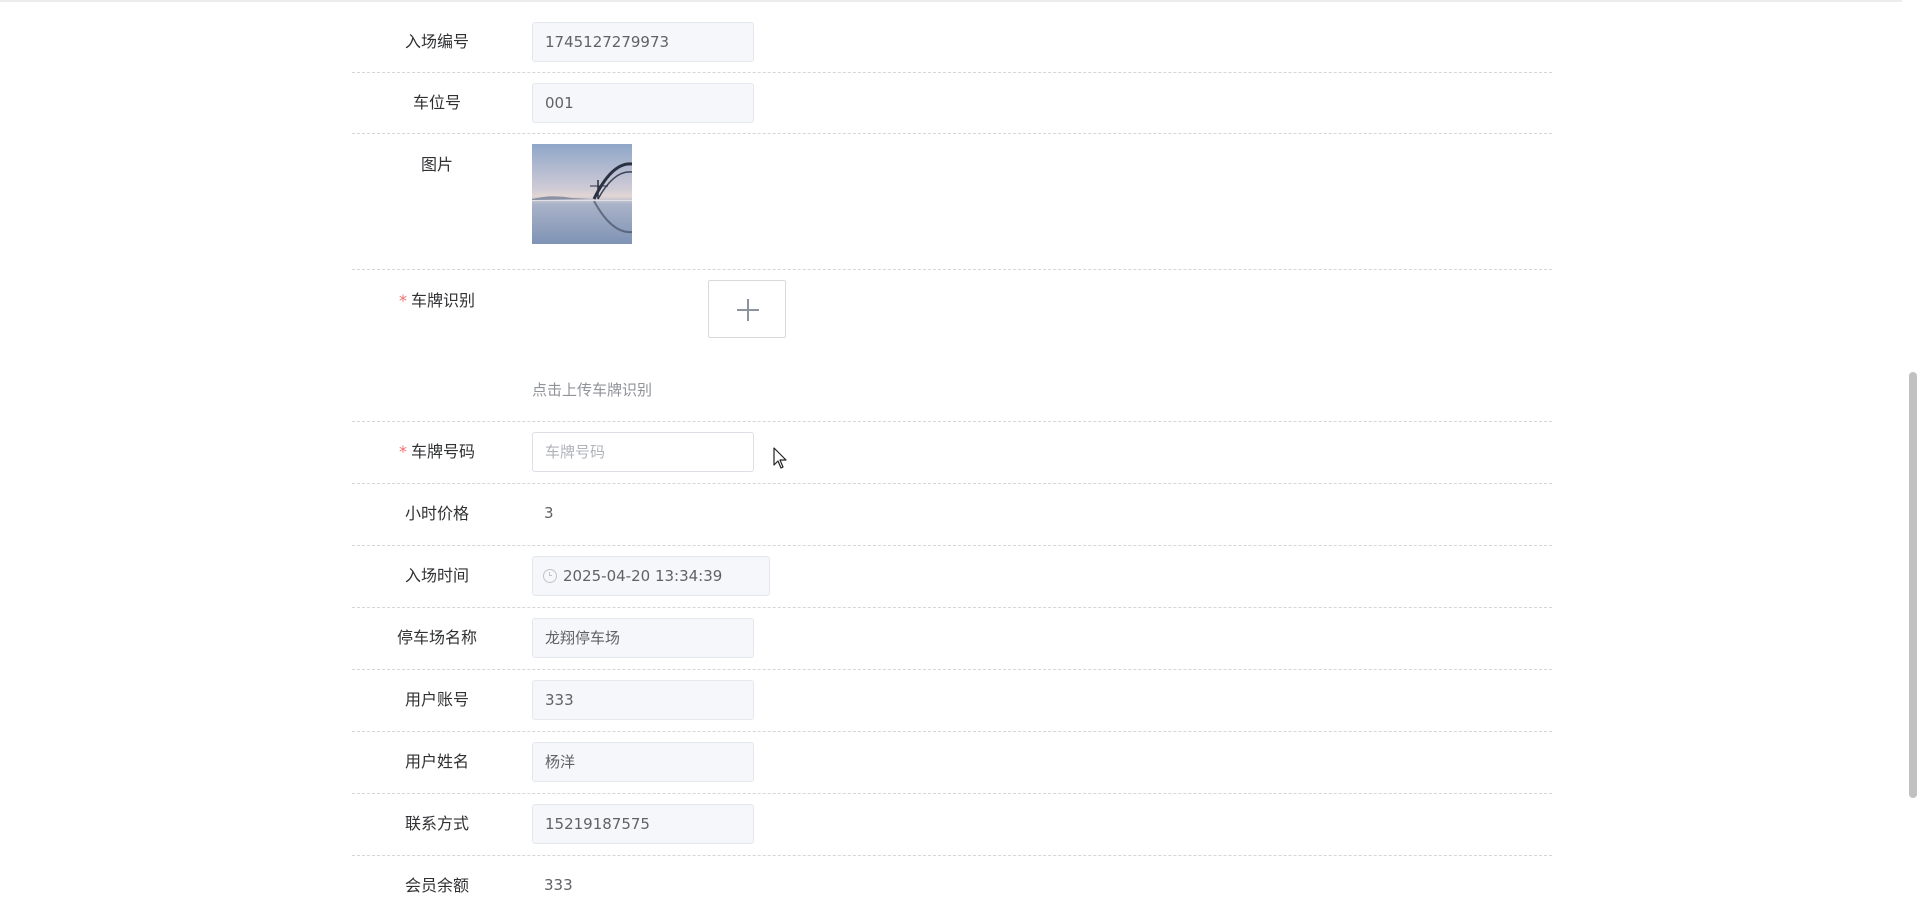 Image resolution: width=1920 pixels, height=916 pixels. Describe the element at coordinates (952, 515) in the screenshot. I see `row-hourly-price: 小时价格 3` at that location.